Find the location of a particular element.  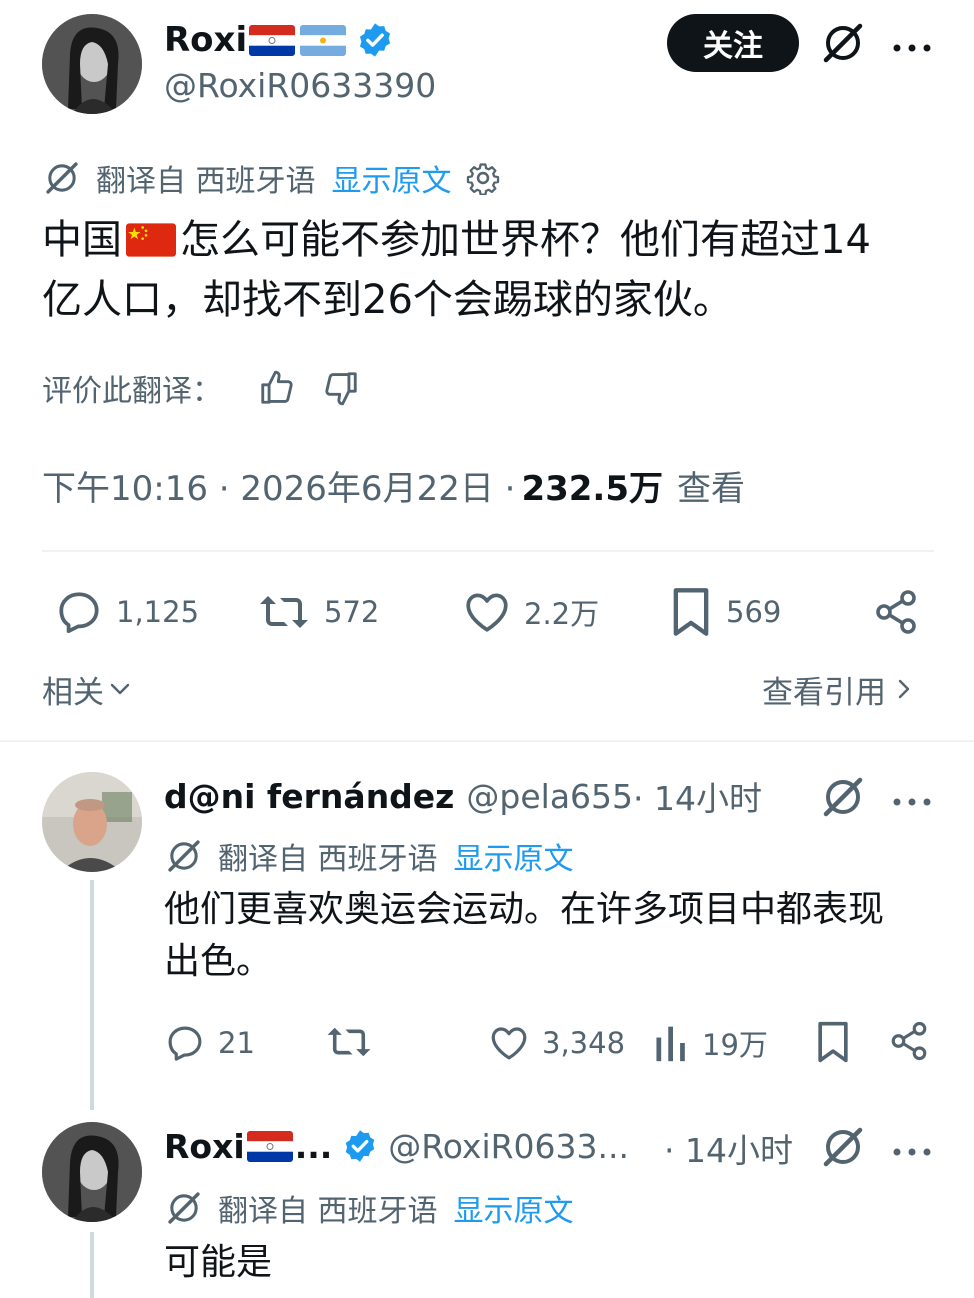

reply1-show-original-link: 显示原文 is located at coordinates (514, 856).